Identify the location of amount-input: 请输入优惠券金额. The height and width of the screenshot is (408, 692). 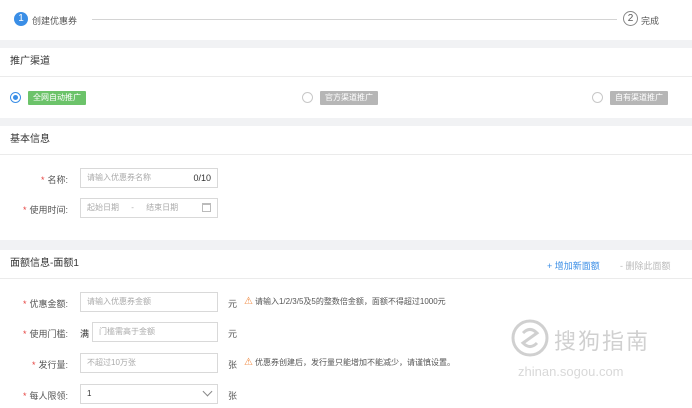
(149, 302).